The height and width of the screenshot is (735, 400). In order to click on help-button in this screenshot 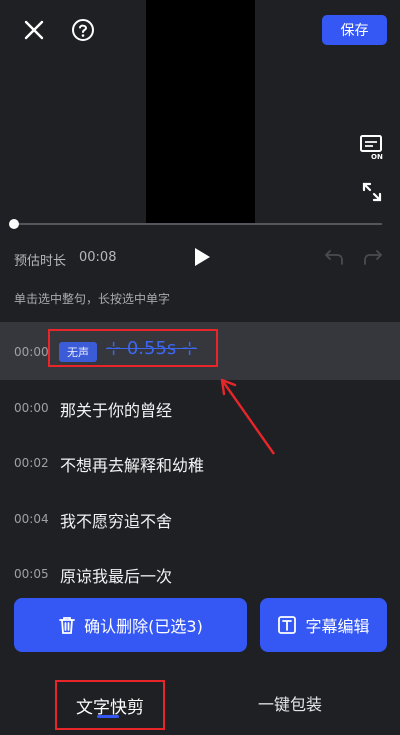, I will do `click(83, 30)`.